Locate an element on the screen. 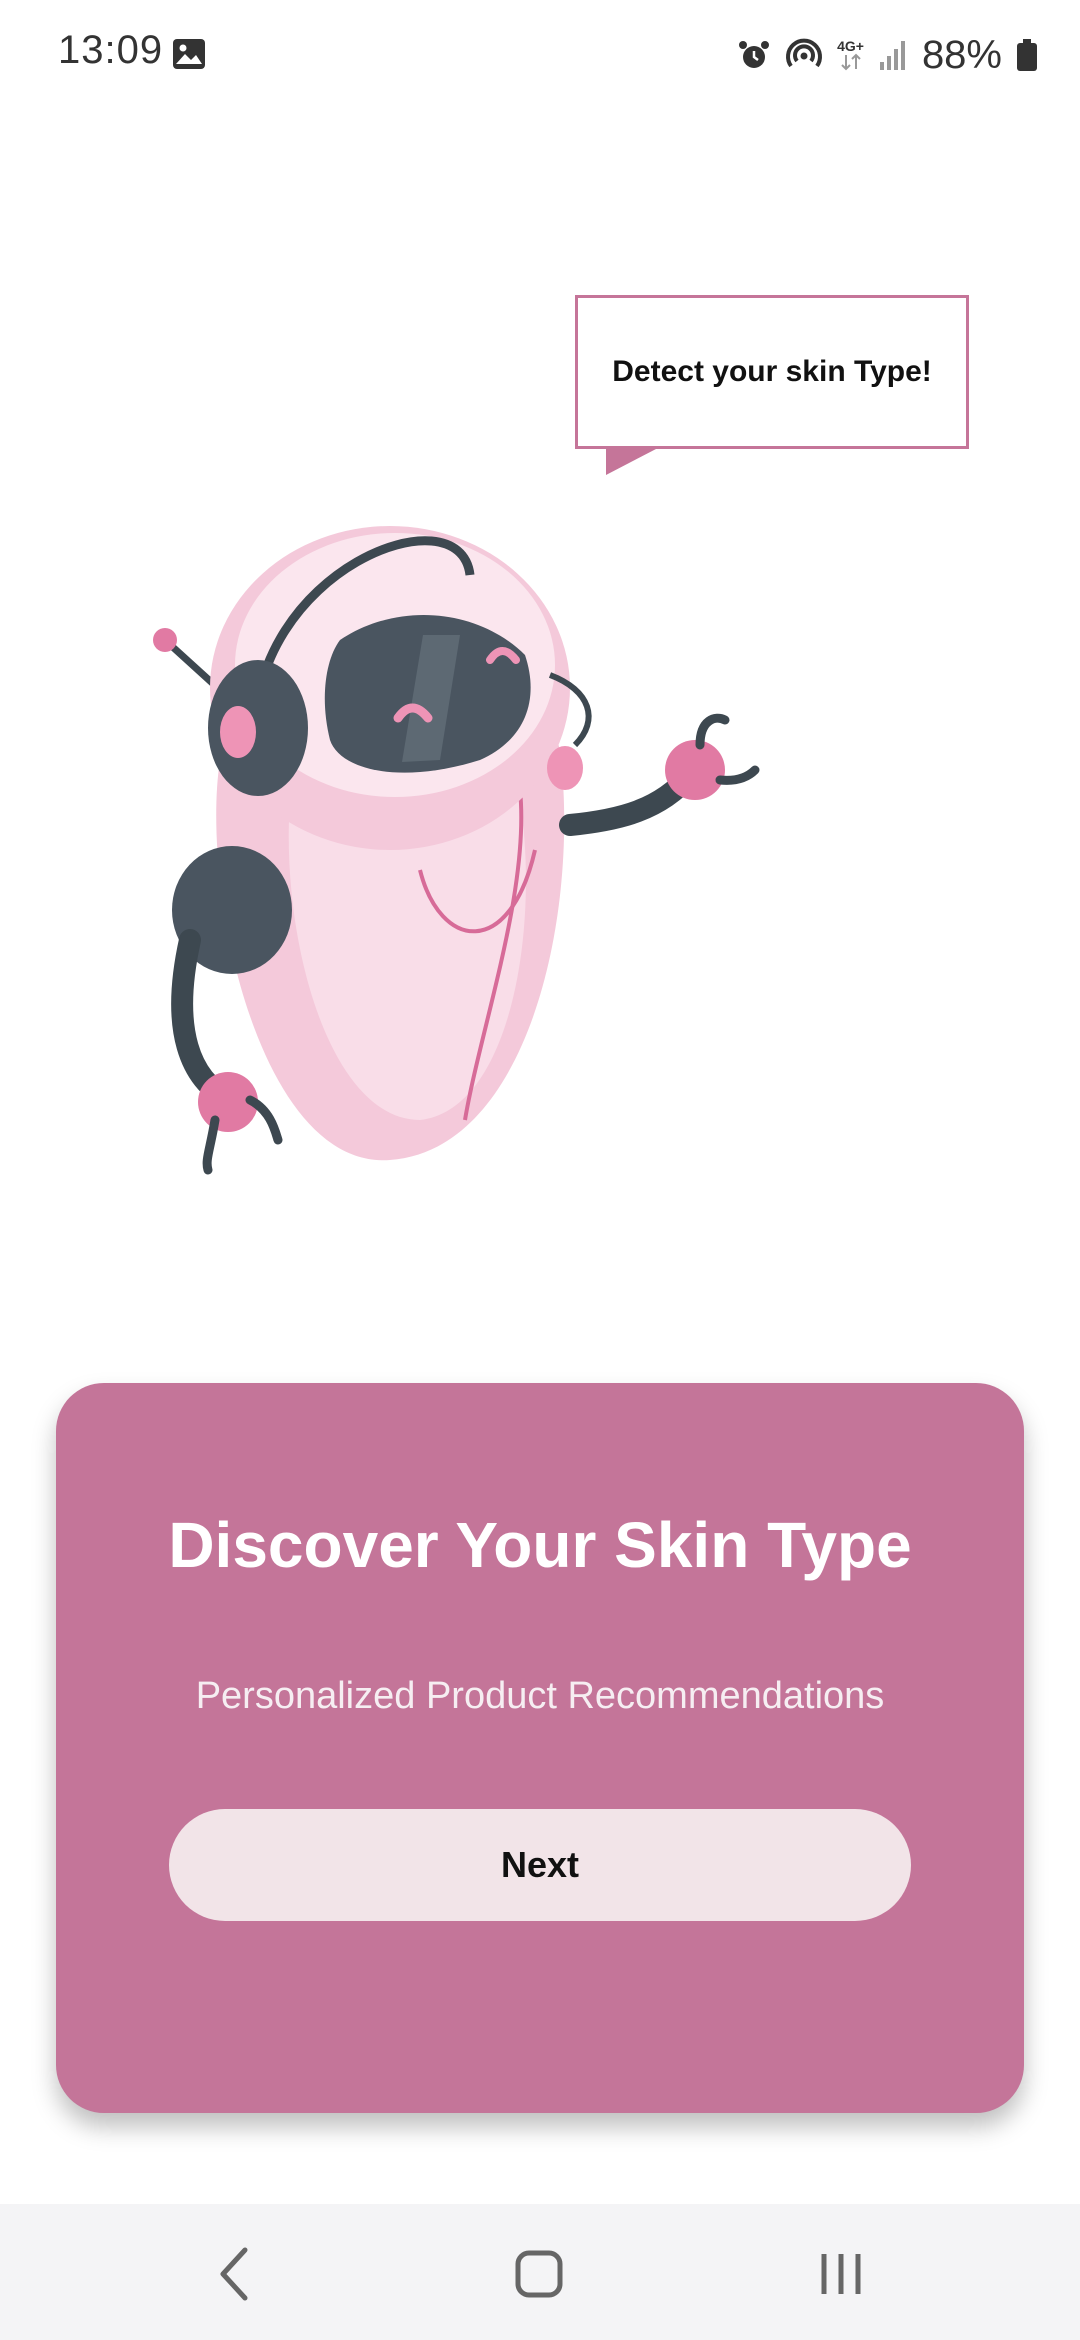  status-icons: 4G+ 88% is located at coordinates (887, 55).